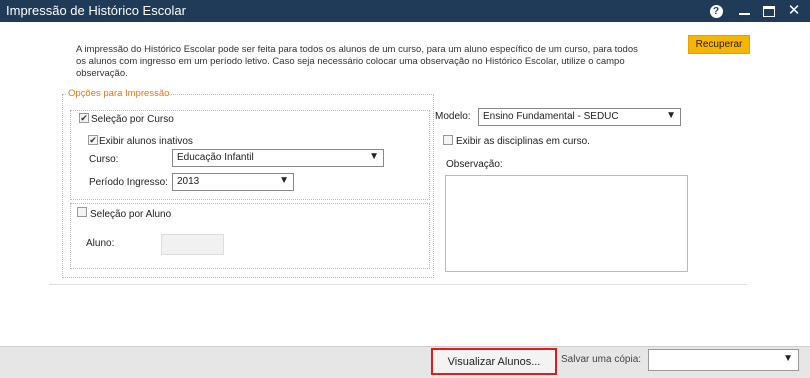 The image size is (810, 378). I want to click on exibir-inativos-checkbox: ✔, so click(93, 140).